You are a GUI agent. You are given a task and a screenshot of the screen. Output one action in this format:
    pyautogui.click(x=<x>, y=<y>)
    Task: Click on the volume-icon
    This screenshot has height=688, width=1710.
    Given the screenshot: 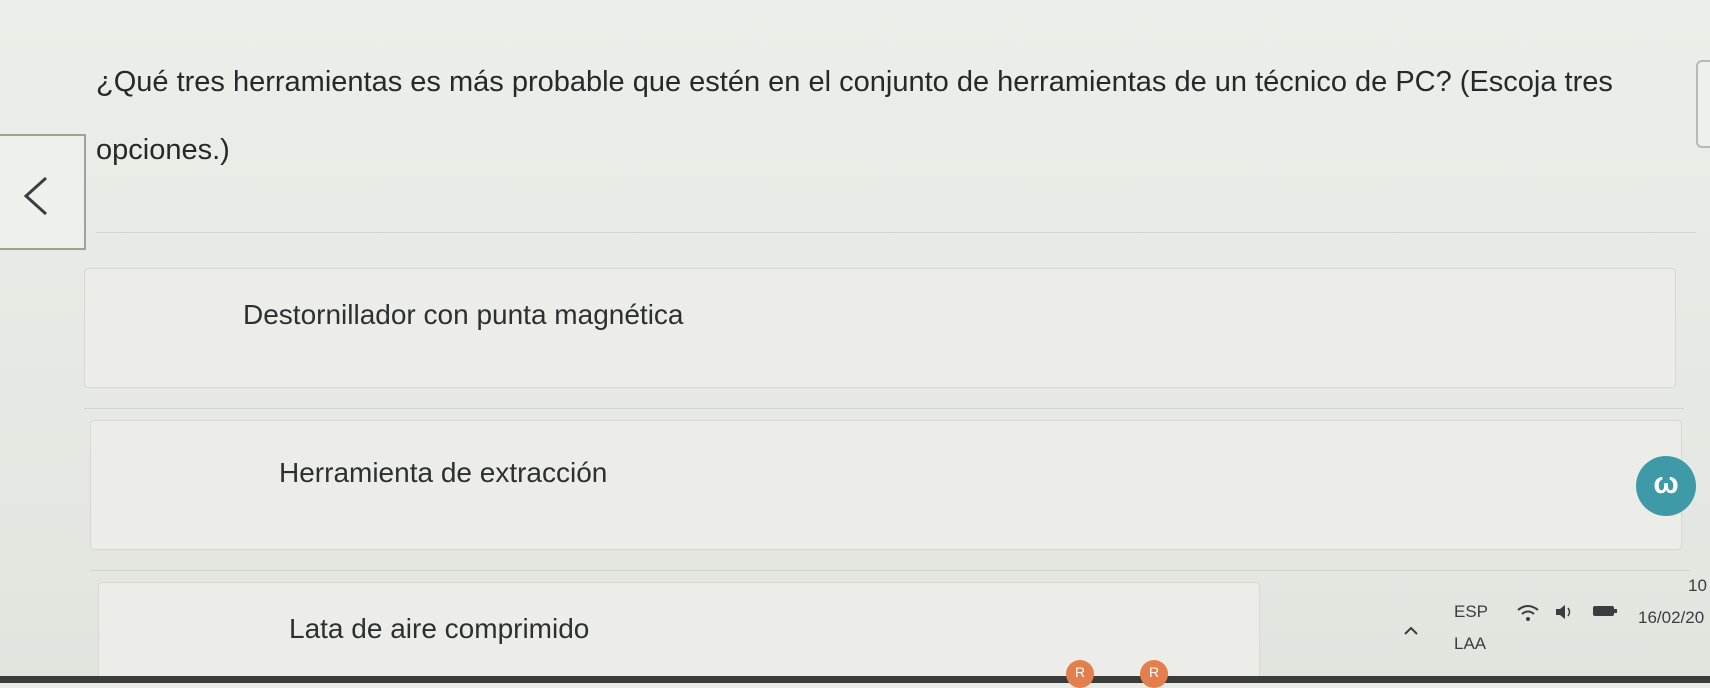 What is the action you would take?
    pyautogui.click(x=1565, y=612)
    